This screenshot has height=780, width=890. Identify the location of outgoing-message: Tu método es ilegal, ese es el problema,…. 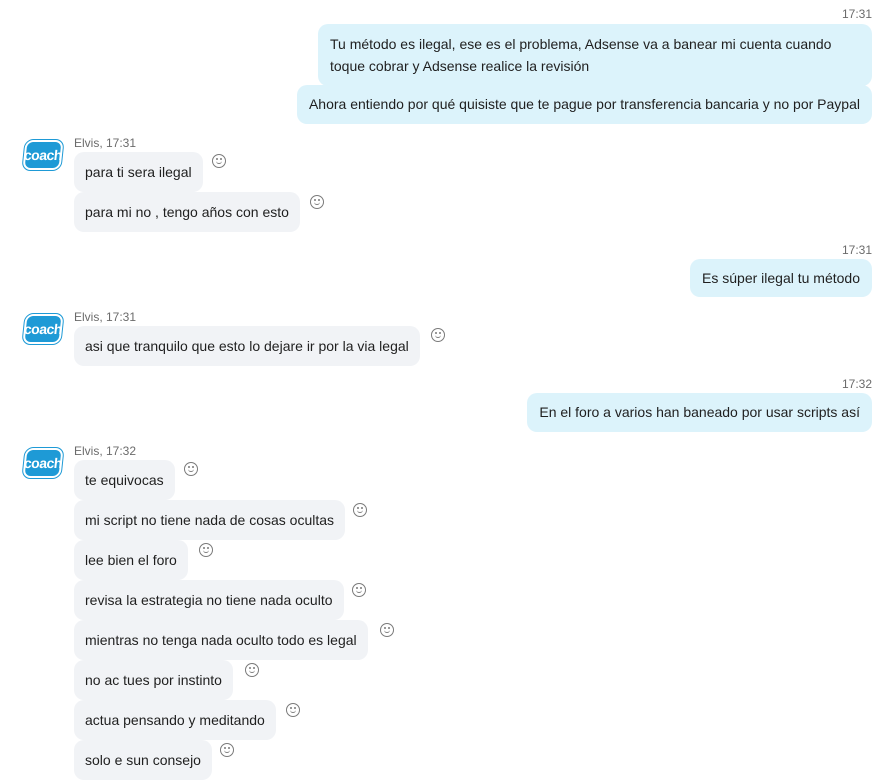
(595, 55).